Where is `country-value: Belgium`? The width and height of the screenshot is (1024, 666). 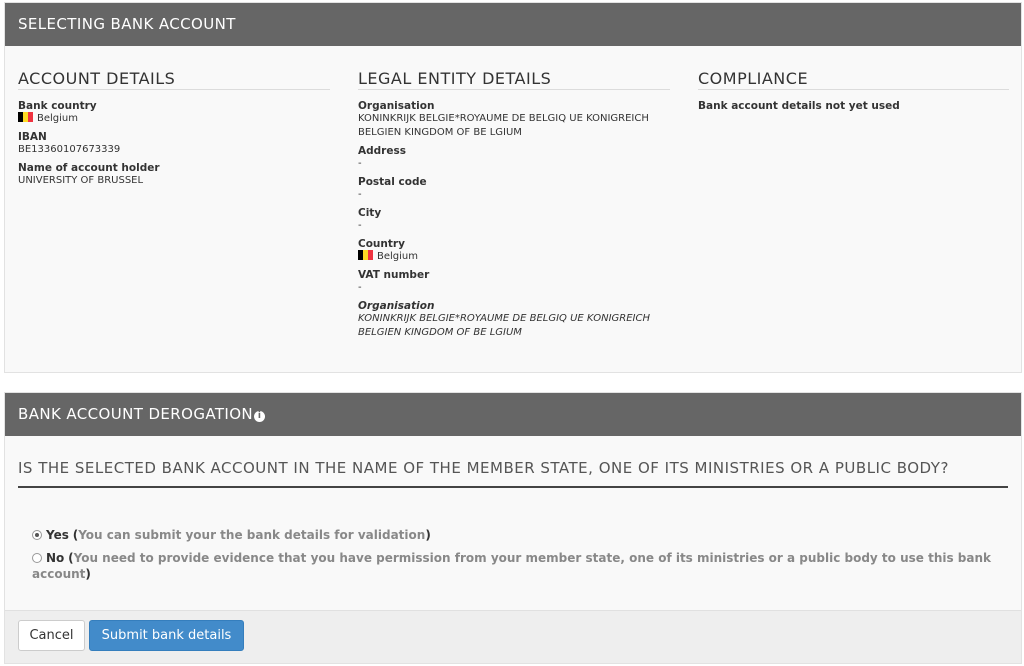
country-value: Belgium is located at coordinates (514, 257).